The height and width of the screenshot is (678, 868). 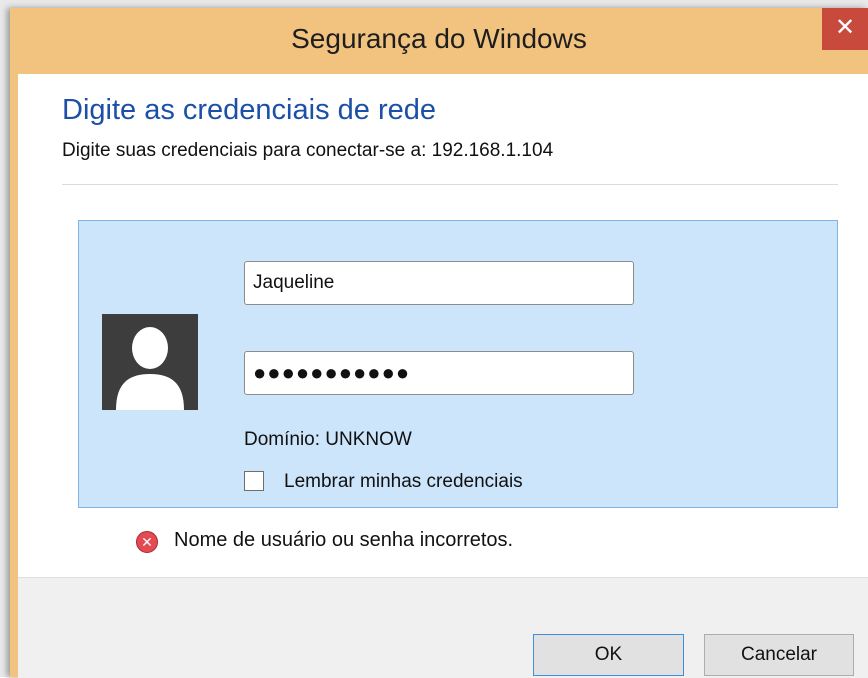 I want to click on button-bar: OK Cancelar, so click(x=443, y=627).